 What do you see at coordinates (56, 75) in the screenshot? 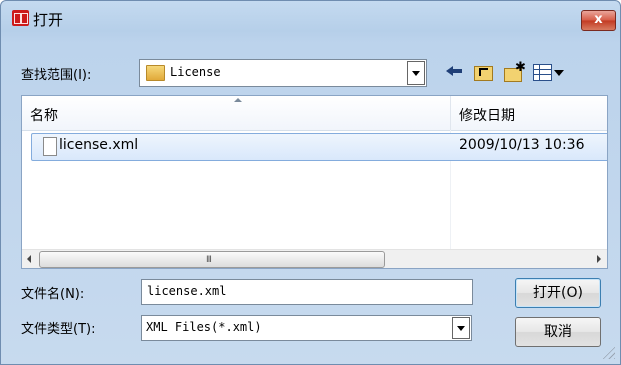
I see `look-in-label: 查找范围(I):` at bounding box center [56, 75].